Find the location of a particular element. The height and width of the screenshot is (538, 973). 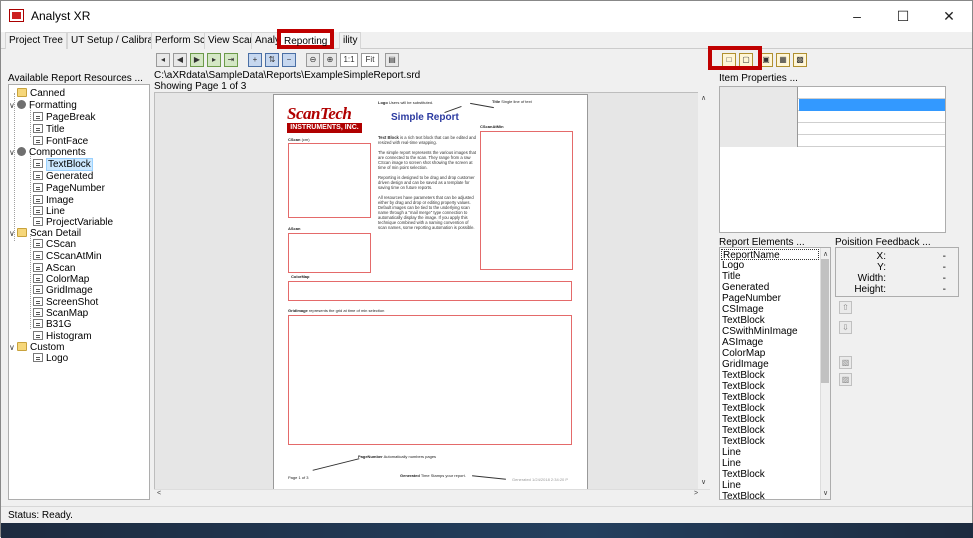

position-width-row: Width: - is located at coordinates (901, 278).